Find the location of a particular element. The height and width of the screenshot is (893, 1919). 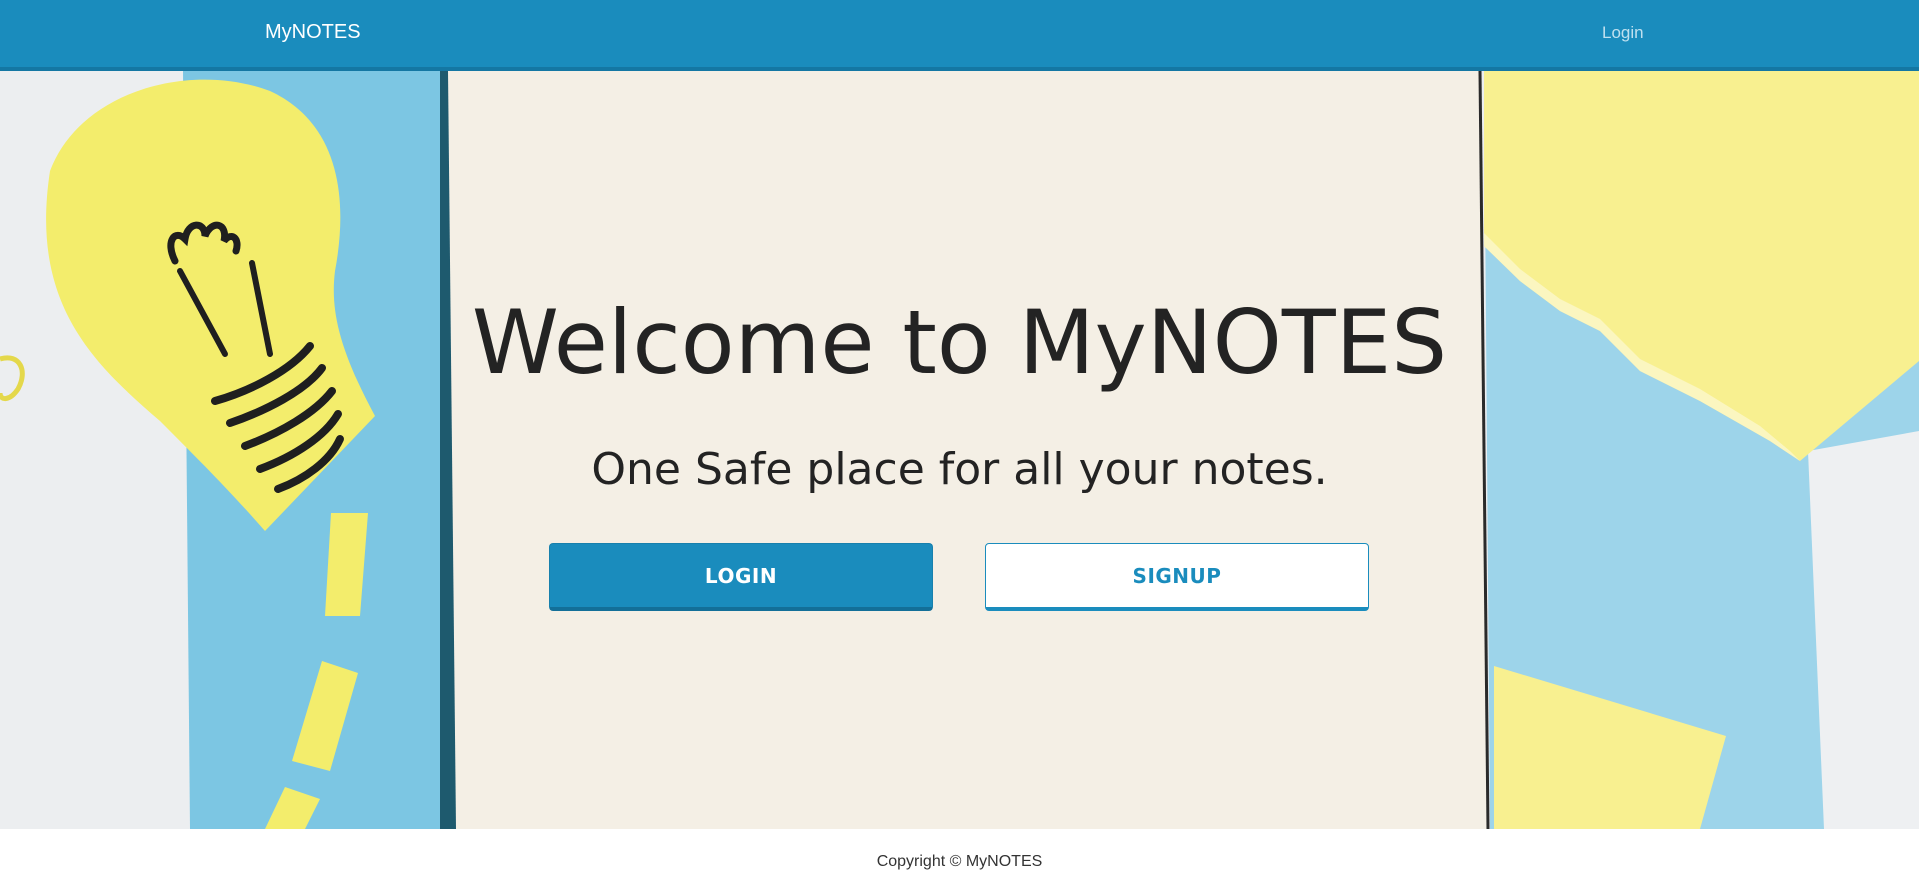

navbar: MyNOTES Login is located at coordinates (959, 35).